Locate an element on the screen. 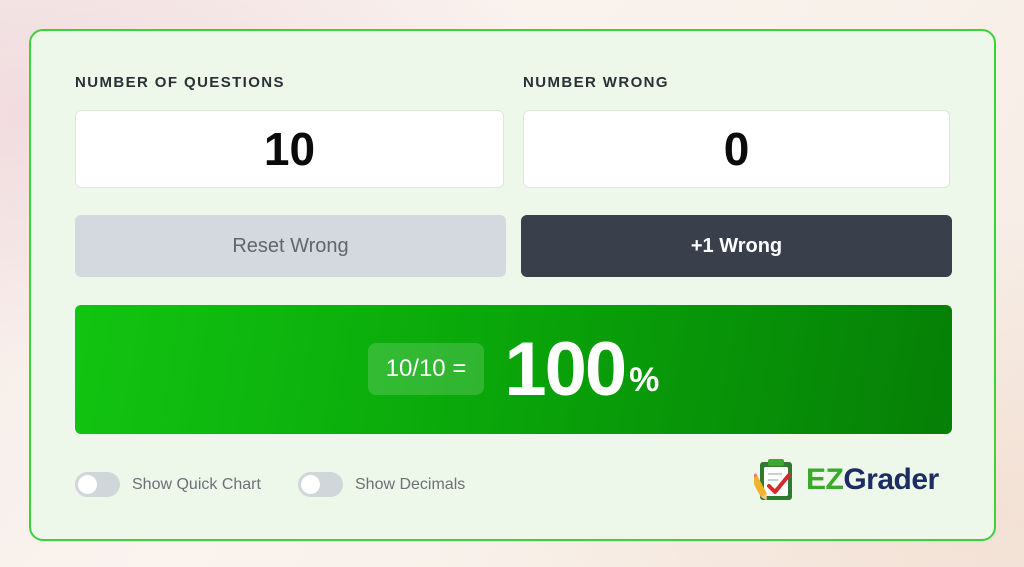 This screenshot has height=567, width=1024. decimals-toggle is located at coordinates (320, 484).